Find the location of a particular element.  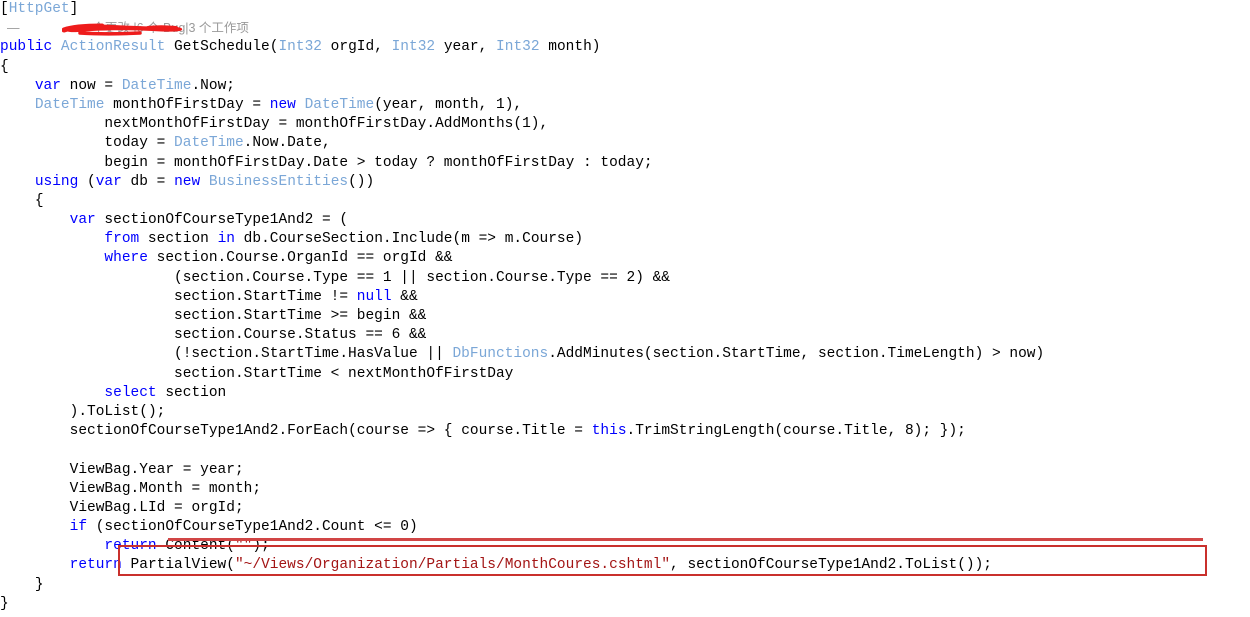

code-line: if (sectionOfCourseType1And2.Count <= 0) is located at coordinates (625, 527).